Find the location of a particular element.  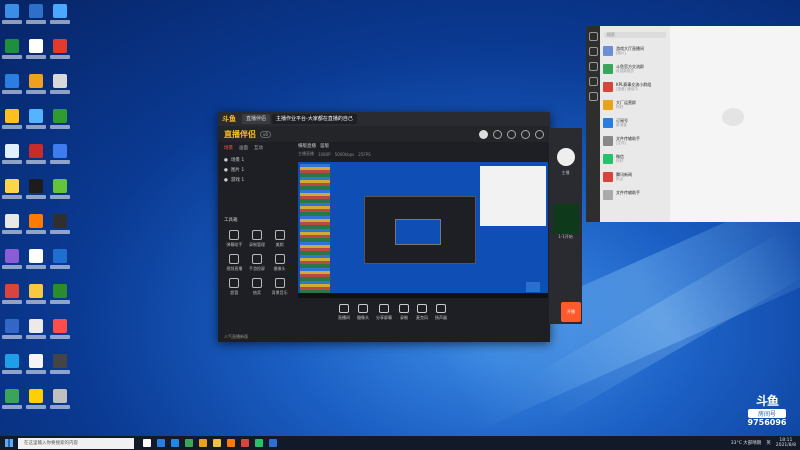

preview-canvas is located at coordinates (423, 230).